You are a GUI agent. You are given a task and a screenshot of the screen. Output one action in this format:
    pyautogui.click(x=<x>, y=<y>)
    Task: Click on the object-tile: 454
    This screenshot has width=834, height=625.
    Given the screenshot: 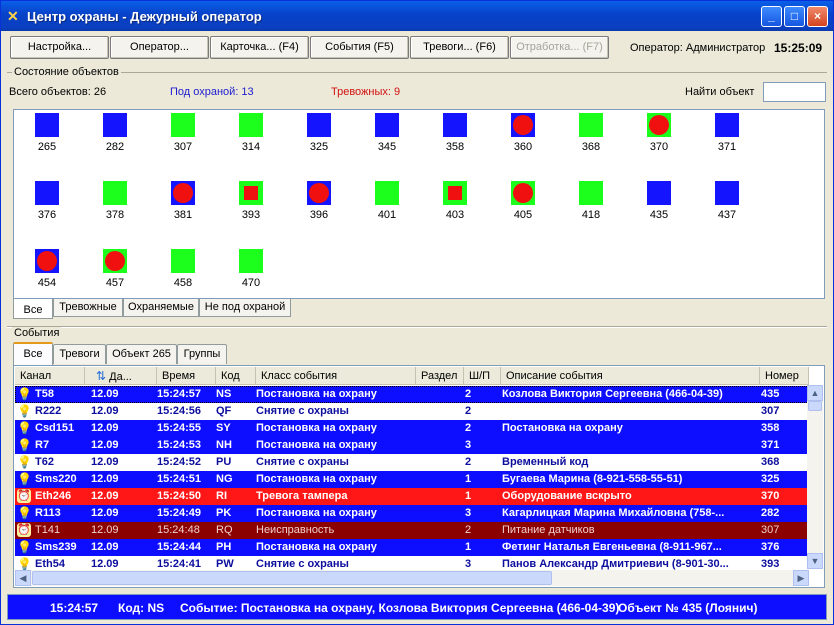 What is the action you would take?
    pyautogui.click(x=46, y=268)
    